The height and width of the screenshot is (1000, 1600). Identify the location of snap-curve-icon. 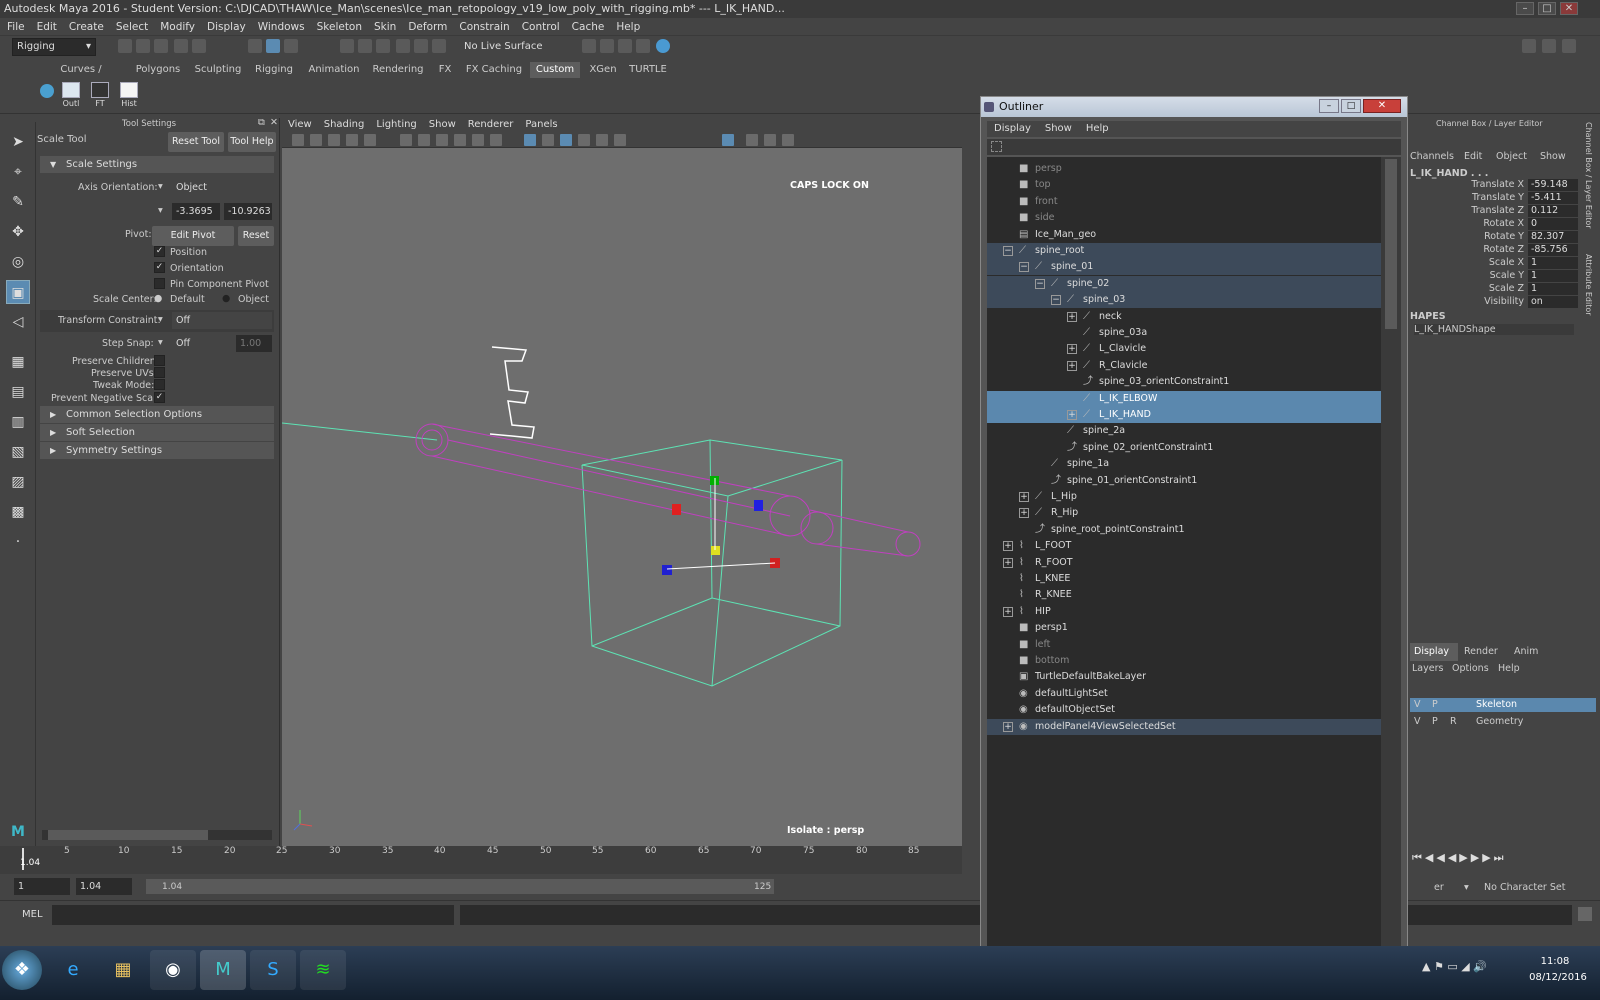
(365, 46).